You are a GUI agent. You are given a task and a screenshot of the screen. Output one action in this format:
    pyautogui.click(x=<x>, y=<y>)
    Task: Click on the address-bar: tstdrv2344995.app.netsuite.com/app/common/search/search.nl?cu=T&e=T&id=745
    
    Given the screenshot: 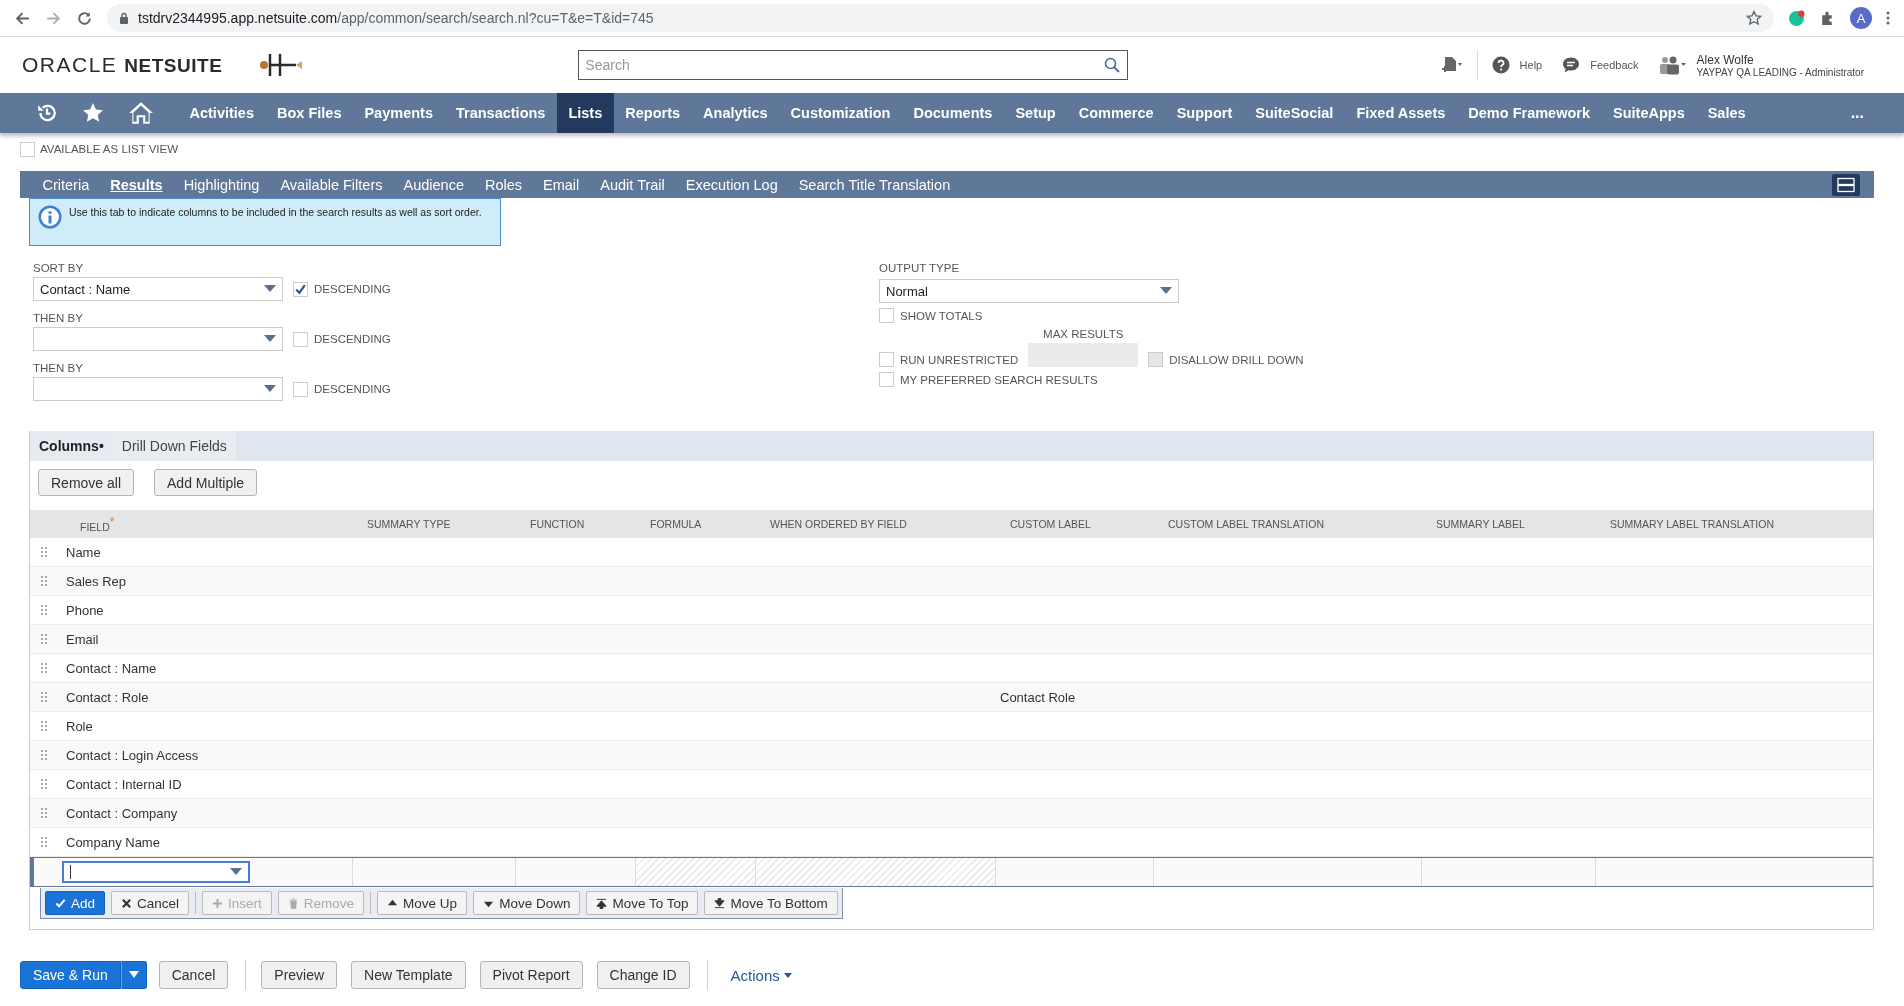 What is the action you would take?
    pyautogui.click(x=940, y=18)
    